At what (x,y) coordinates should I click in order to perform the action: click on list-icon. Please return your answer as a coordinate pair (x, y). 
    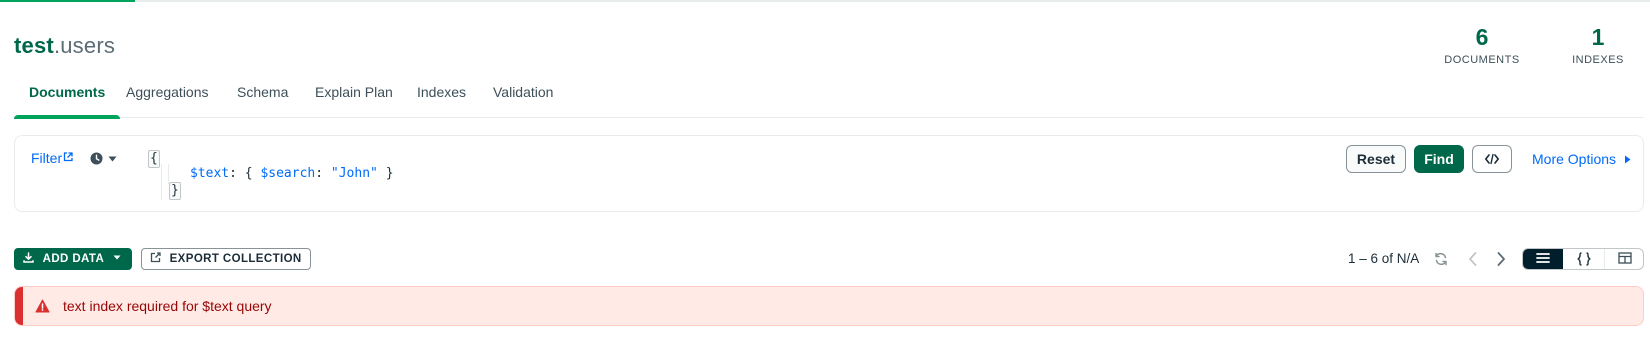
    Looking at the image, I should click on (1543, 259).